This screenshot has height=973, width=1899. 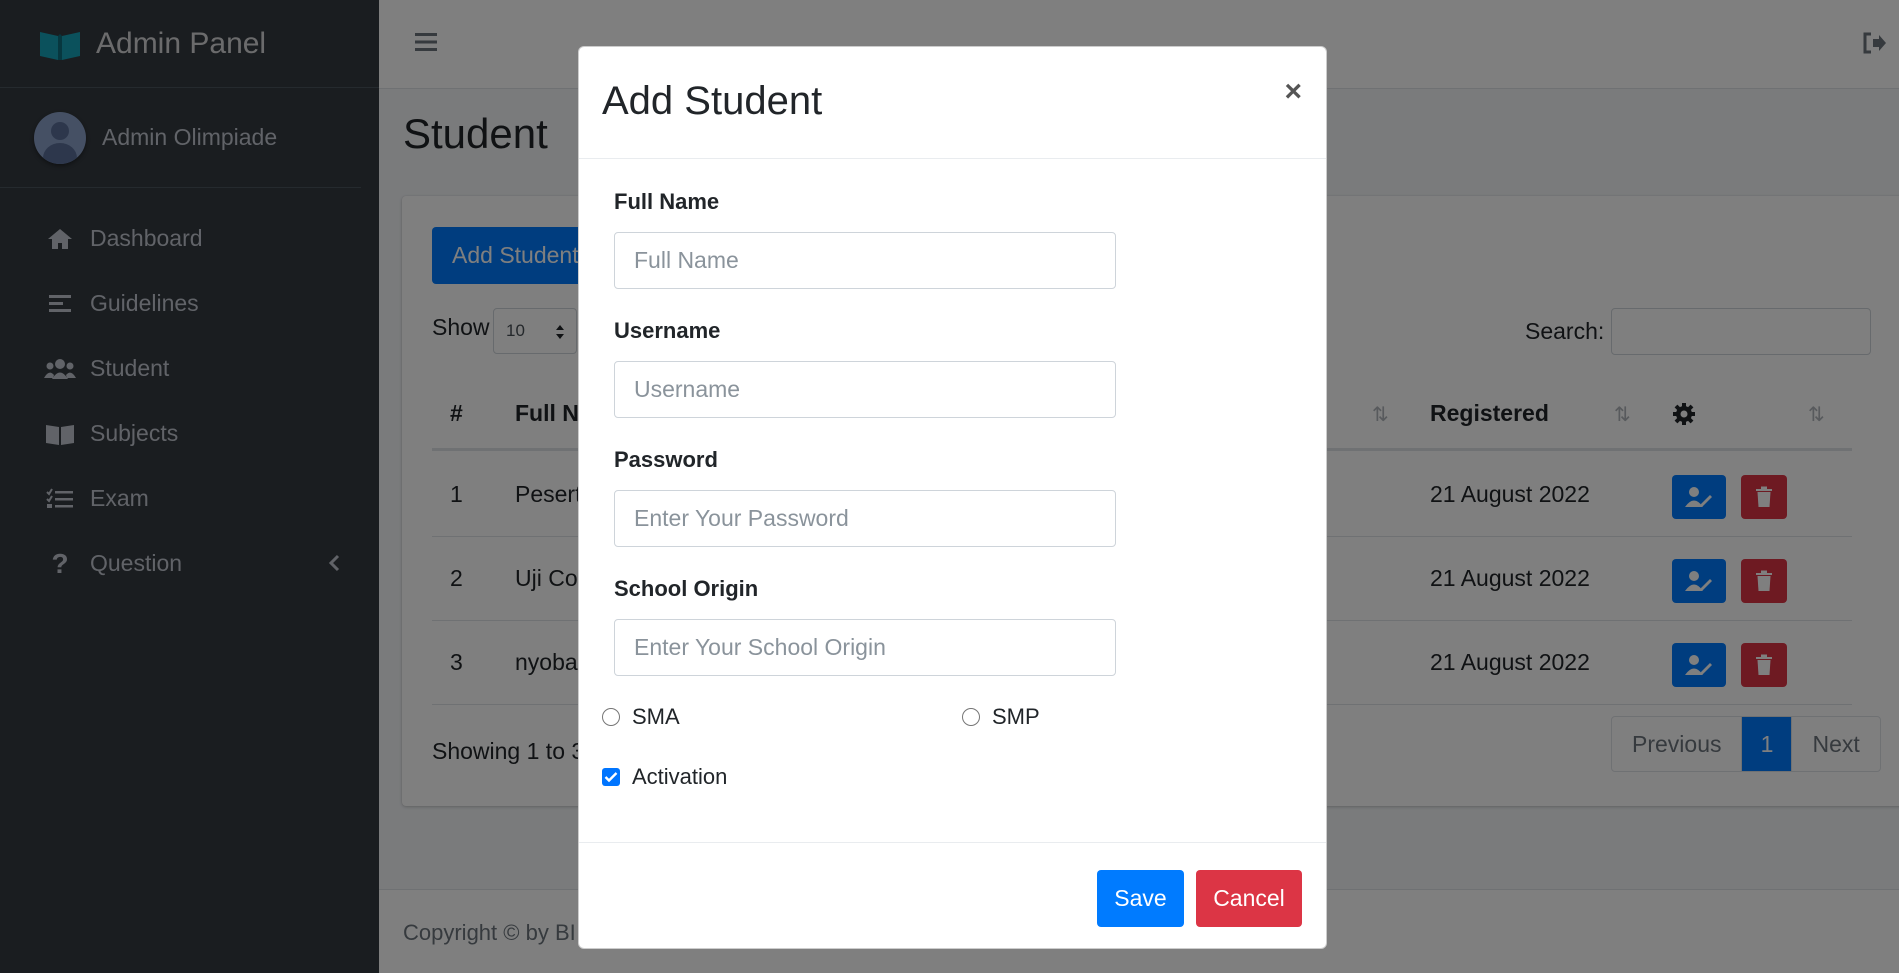 I want to click on smp-label: SMP, so click(x=1016, y=716).